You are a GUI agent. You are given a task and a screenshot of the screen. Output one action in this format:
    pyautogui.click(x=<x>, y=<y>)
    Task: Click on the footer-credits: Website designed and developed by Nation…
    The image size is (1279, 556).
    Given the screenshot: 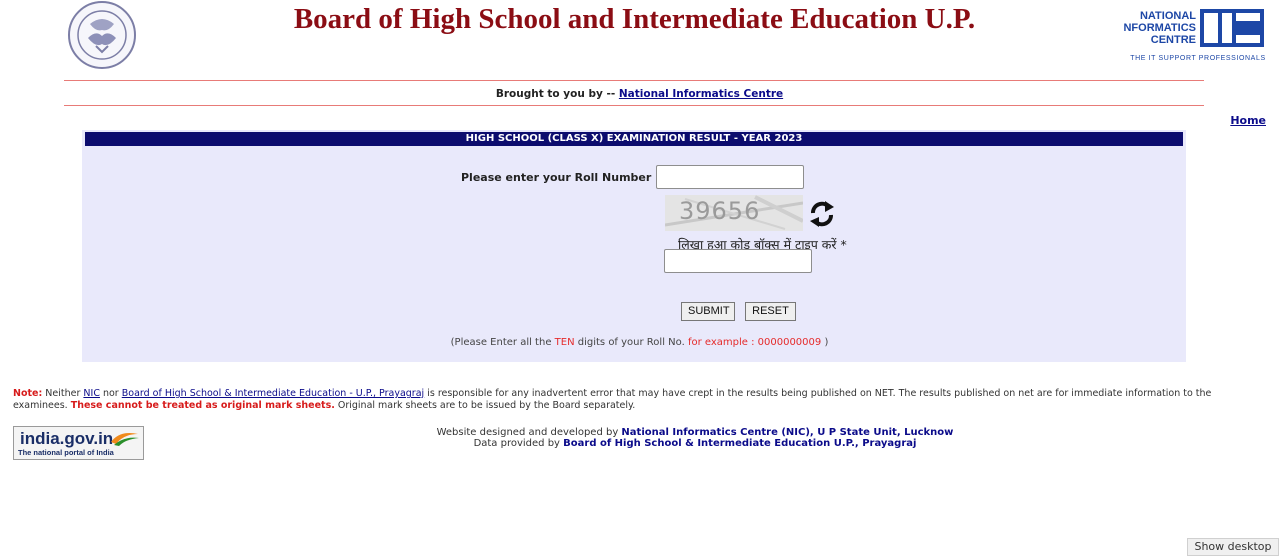 What is the action you would take?
    pyautogui.click(x=639, y=438)
    